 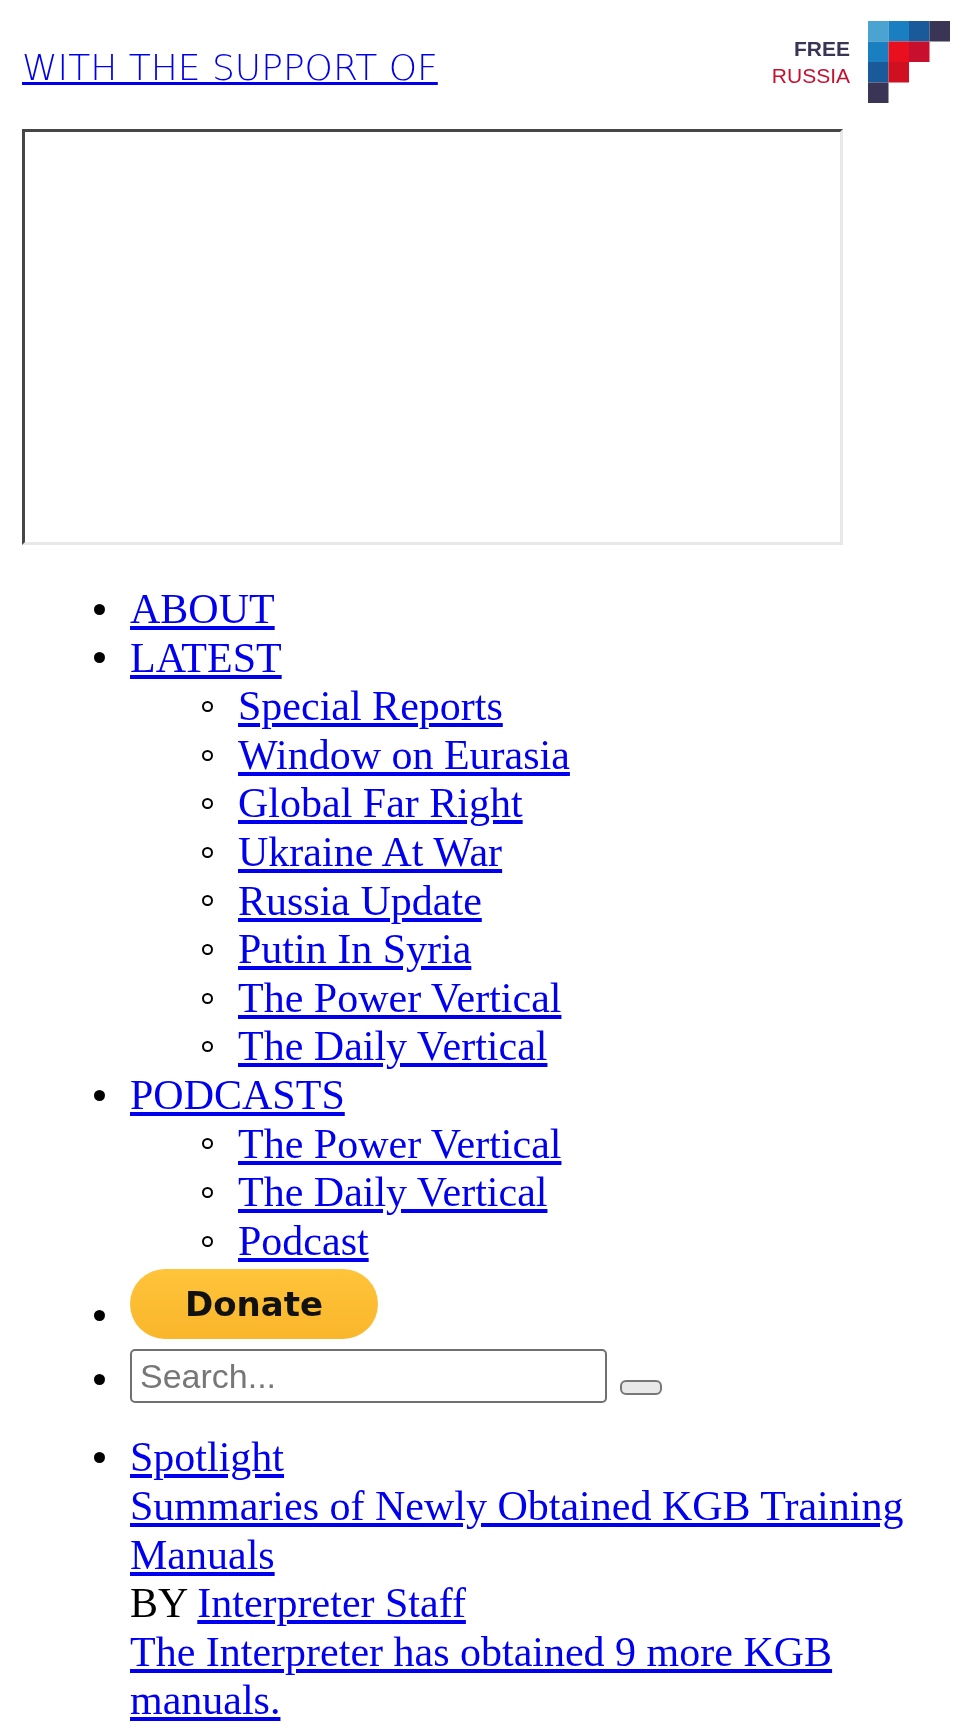 I want to click on logo-text: RUSSIA, so click(x=810, y=76).